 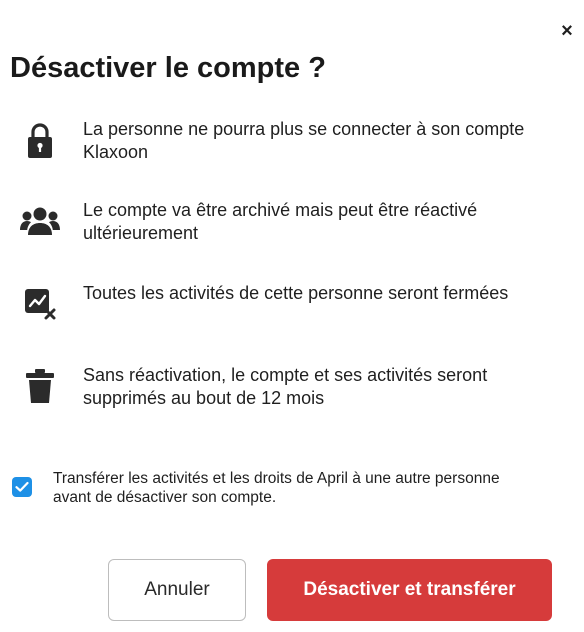 I want to click on trash-icon, so click(x=40, y=386).